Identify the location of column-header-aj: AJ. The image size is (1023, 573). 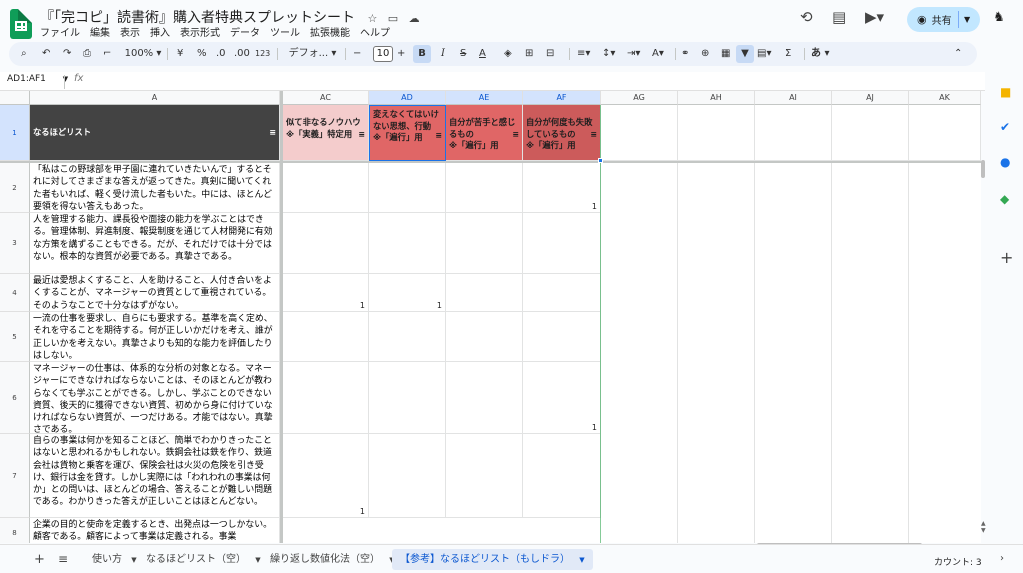
(870, 98).